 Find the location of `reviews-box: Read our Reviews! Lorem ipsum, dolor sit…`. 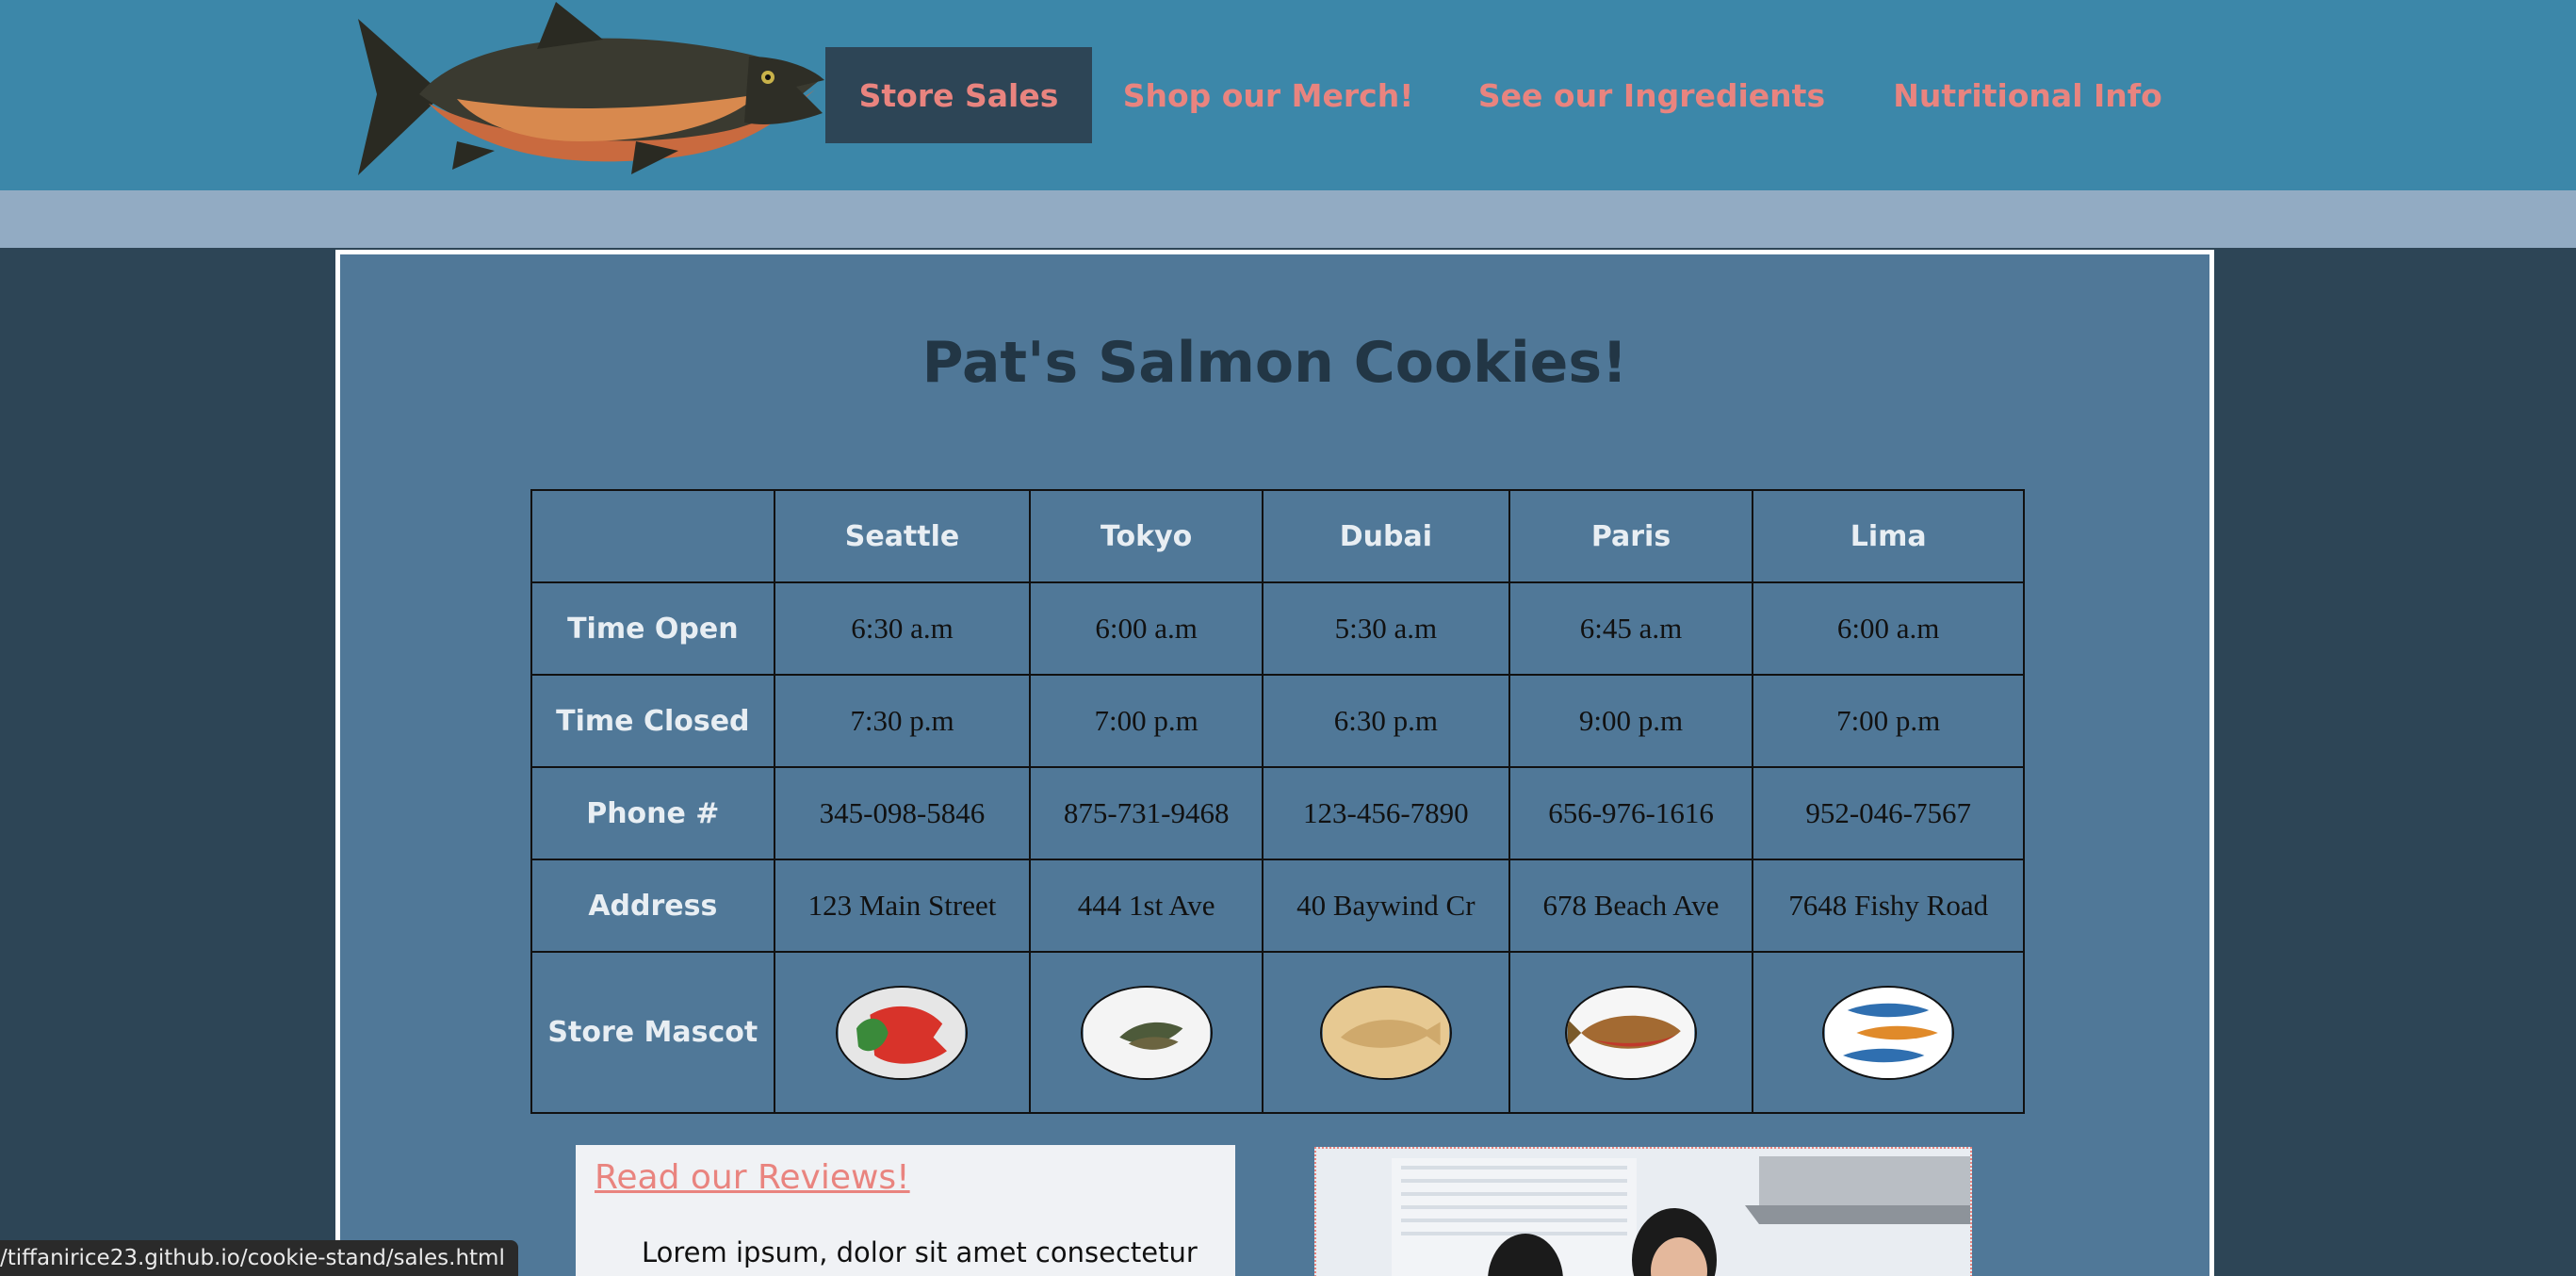

reviews-box: Read our Reviews! Lorem ipsum, dolor sit… is located at coordinates (905, 1210).